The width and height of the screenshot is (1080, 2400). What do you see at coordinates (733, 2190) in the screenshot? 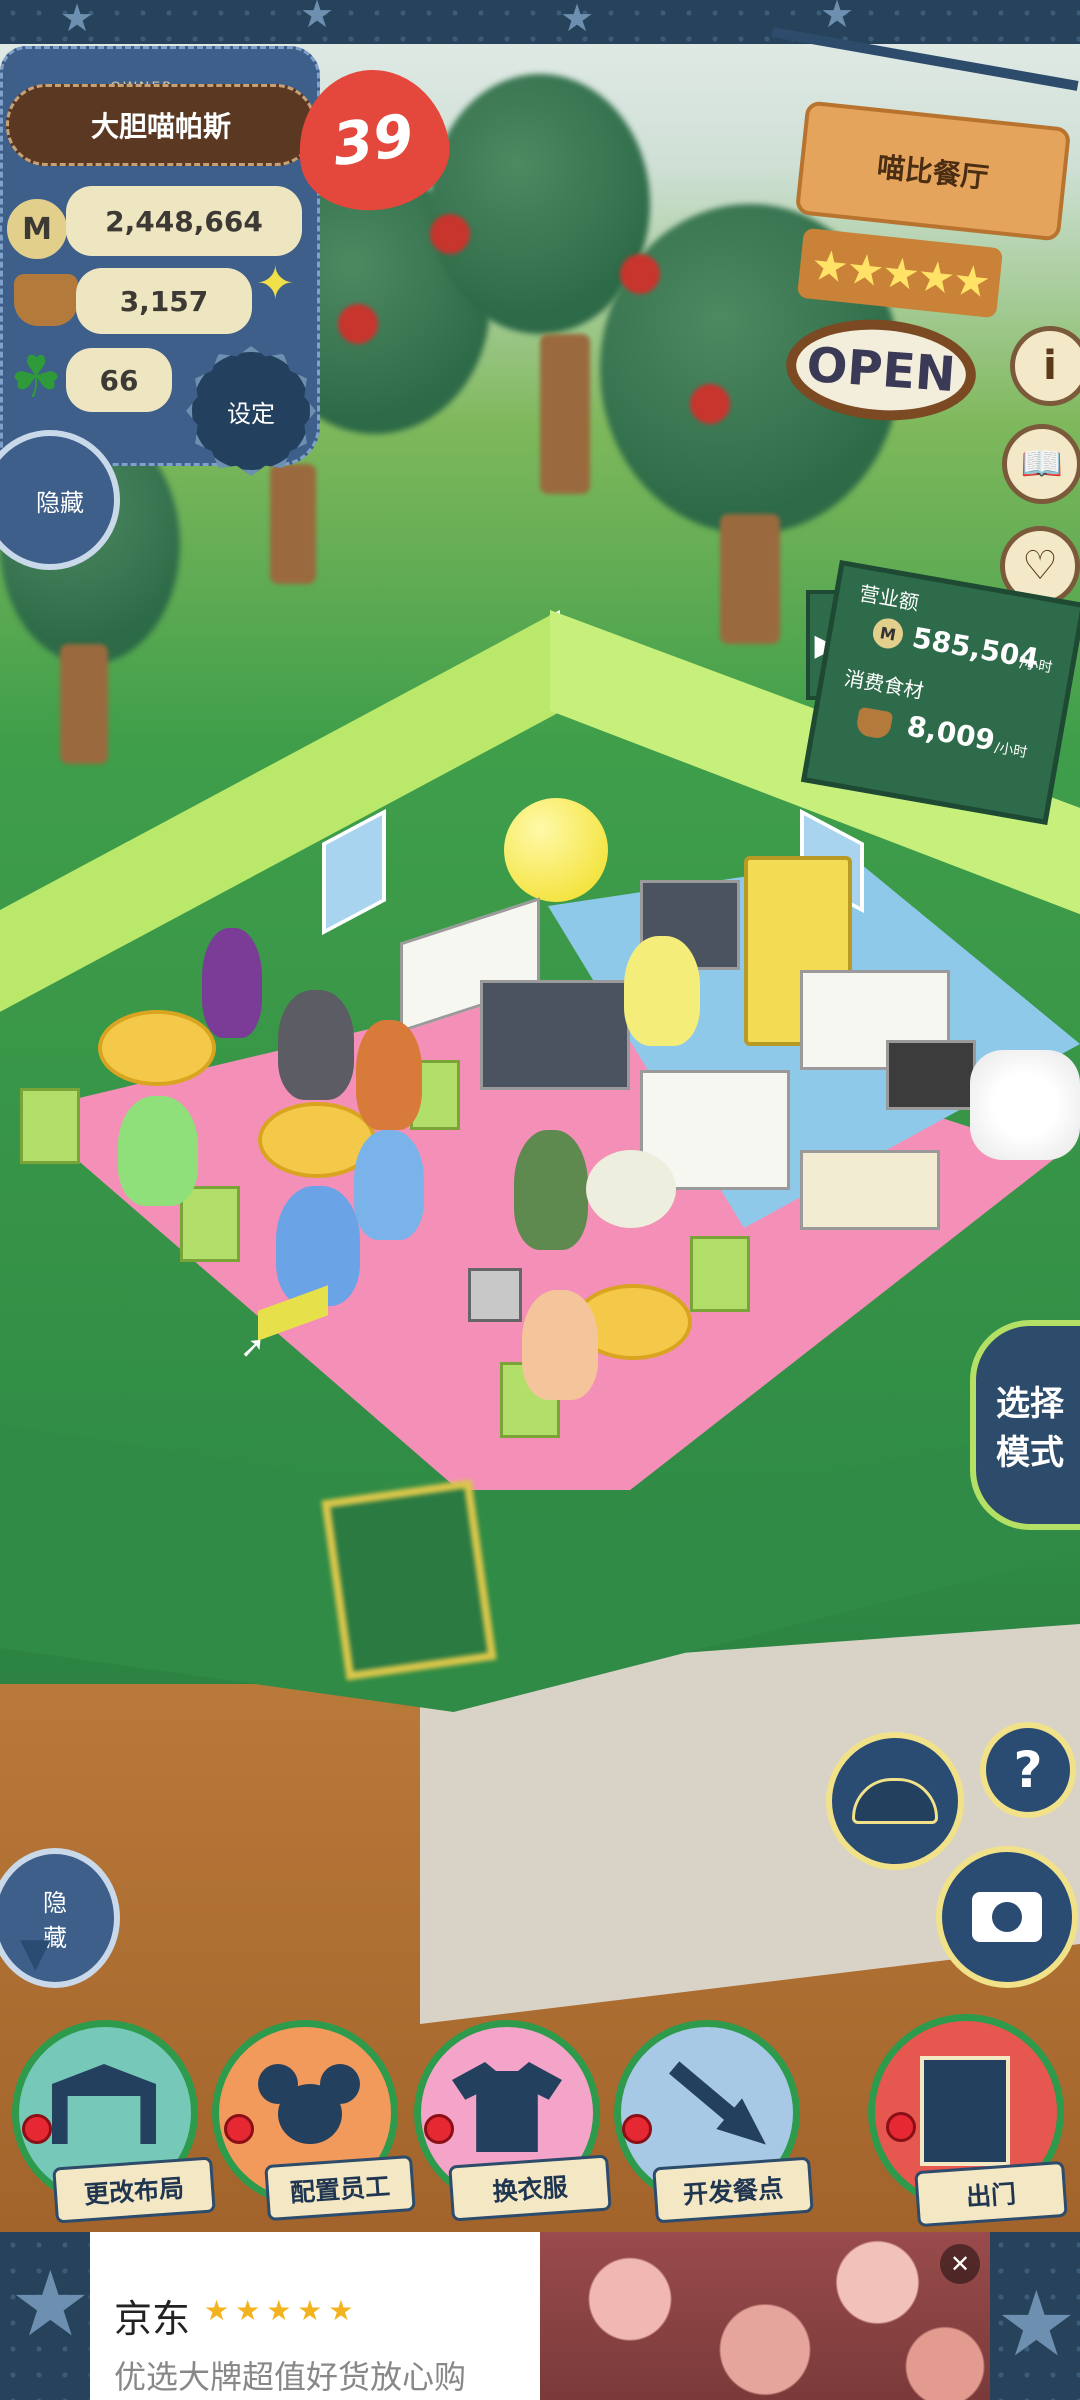
I see `develop-dish-label: 开发餐点` at bounding box center [733, 2190].